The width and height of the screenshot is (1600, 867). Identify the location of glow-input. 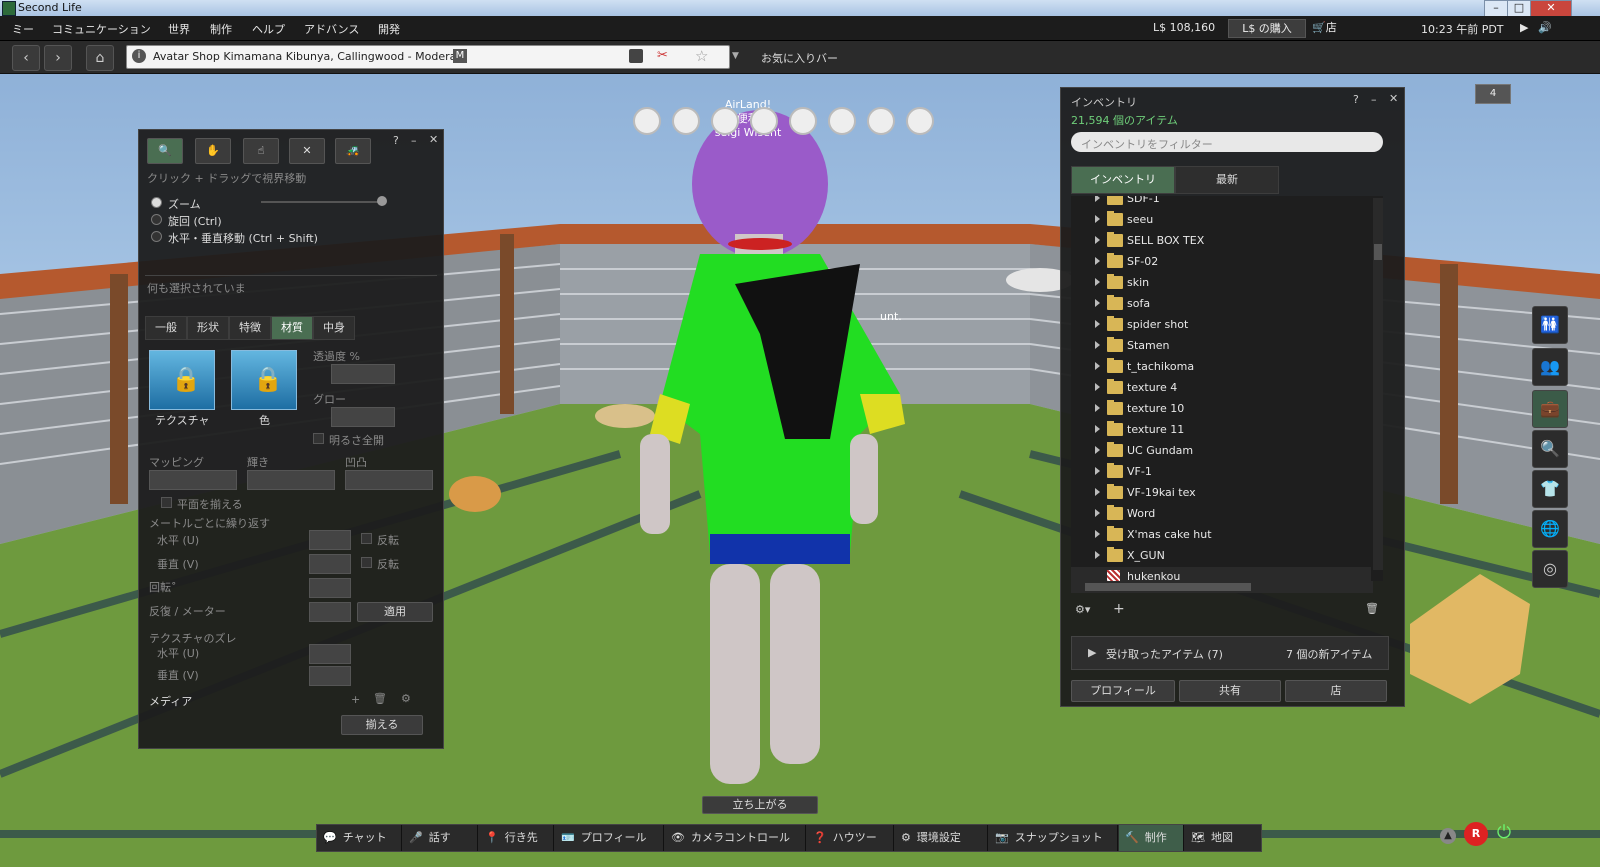
(363, 417).